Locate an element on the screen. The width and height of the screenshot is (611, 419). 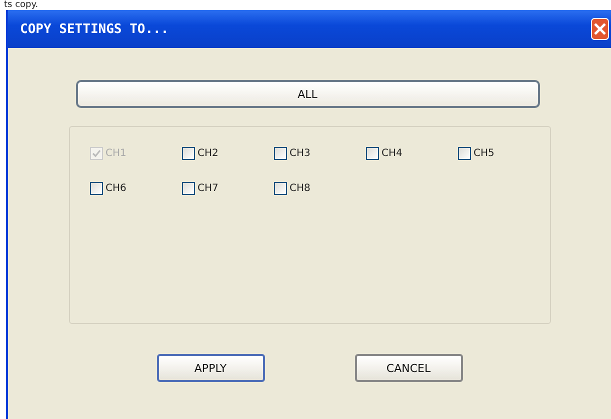
channel-checkbox: CH4 is located at coordinates (412, 153).